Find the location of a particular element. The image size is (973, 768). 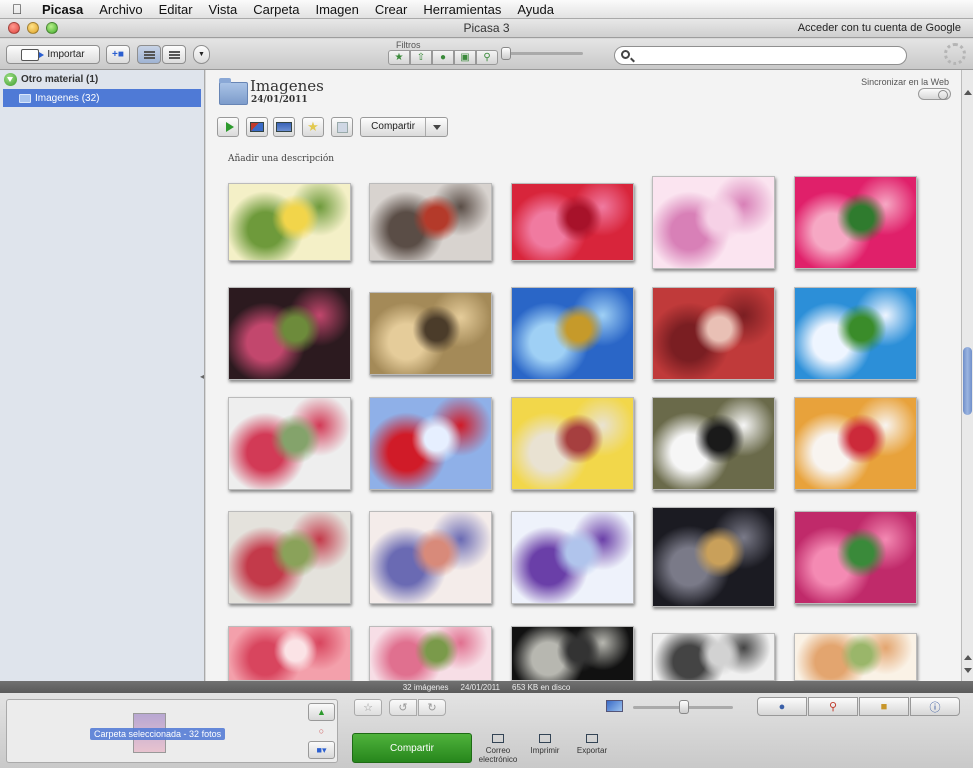

share-button: Compartir is located at coordinates (412, 748).